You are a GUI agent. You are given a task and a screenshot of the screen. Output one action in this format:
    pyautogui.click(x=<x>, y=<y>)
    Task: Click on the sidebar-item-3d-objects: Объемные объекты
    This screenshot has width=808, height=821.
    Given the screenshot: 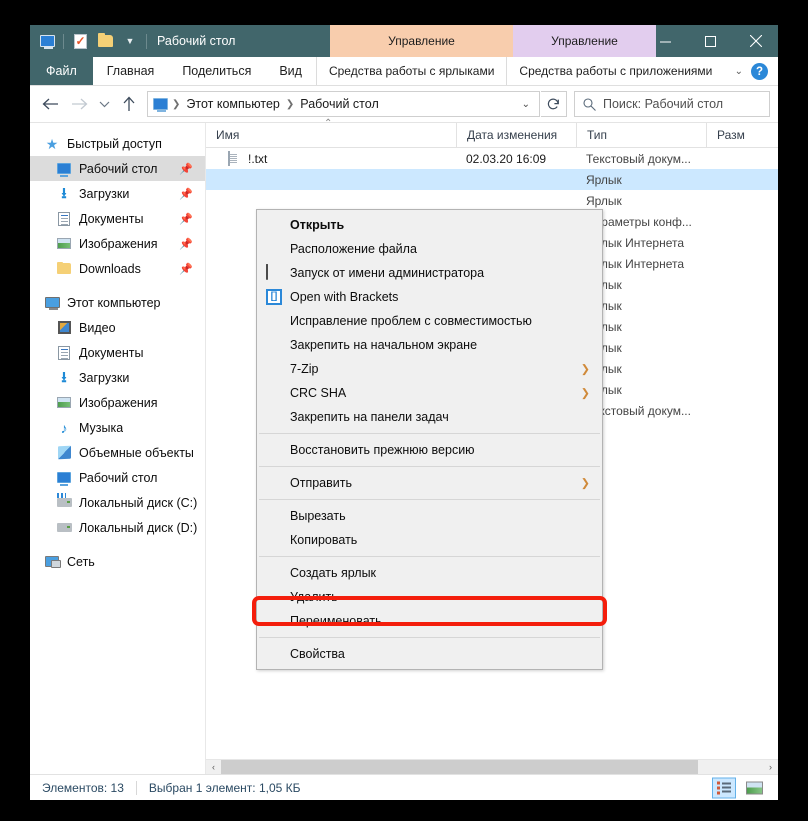 What is the action you would take?
    pyautogui.click(x=117, y=452)
    